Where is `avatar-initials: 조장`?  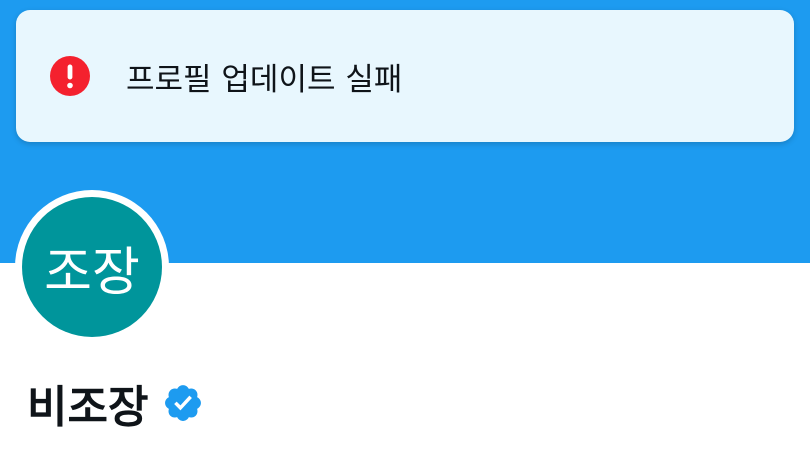
avatar-initials: 조장 is located at coordinates (92, 272).